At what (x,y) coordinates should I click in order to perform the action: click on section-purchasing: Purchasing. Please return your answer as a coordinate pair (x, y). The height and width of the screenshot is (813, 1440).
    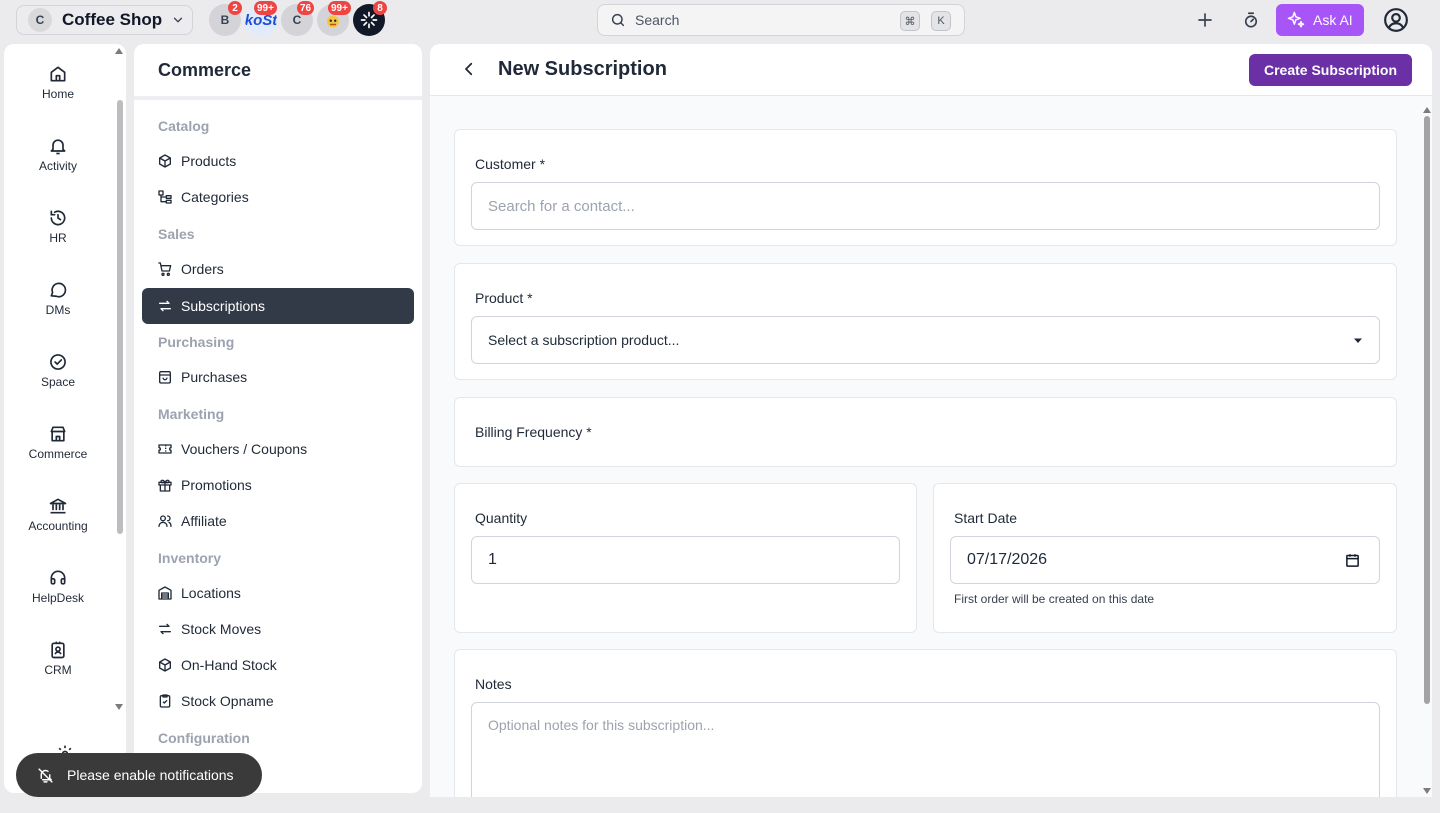
    Looking at the image, I should click on (196, 342).